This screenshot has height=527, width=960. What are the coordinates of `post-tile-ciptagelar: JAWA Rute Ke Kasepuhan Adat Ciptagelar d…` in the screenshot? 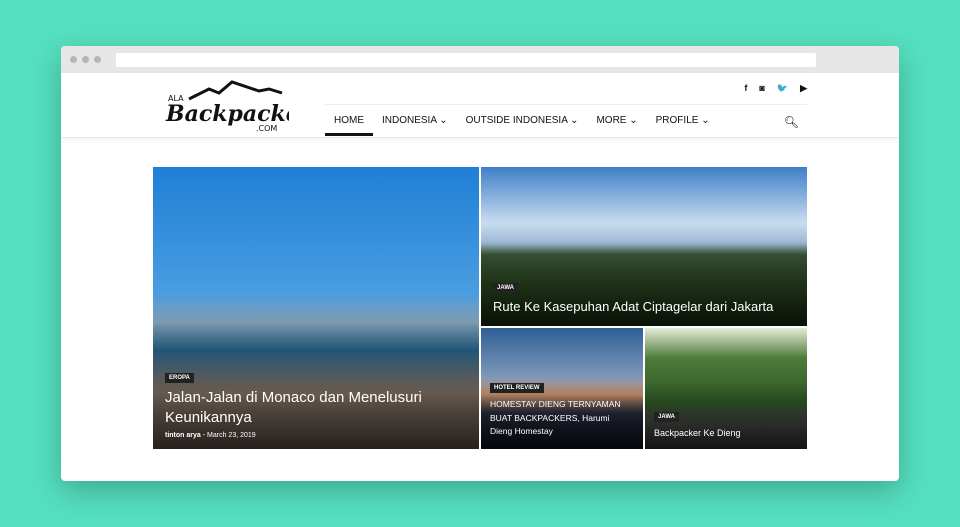 It's located at (644, 246).